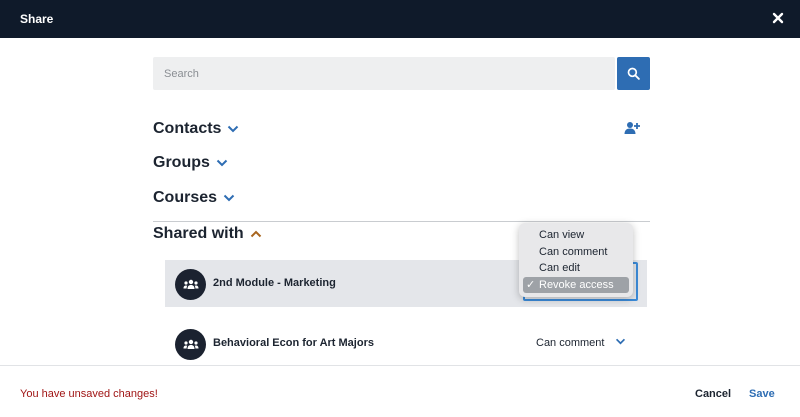  What do you see at coordinates (274, 283) in the screenshot?
I see `shared-row-name: 2nd Module - Marketing` at bounding box center [274, 283].